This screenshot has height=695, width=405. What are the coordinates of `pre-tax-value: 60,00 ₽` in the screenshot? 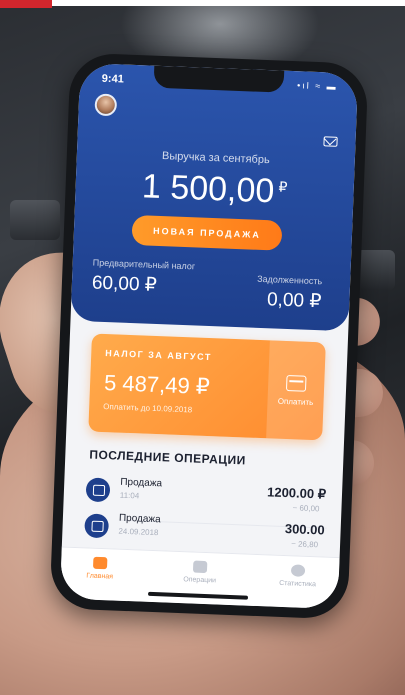 It's located at (124, 284).